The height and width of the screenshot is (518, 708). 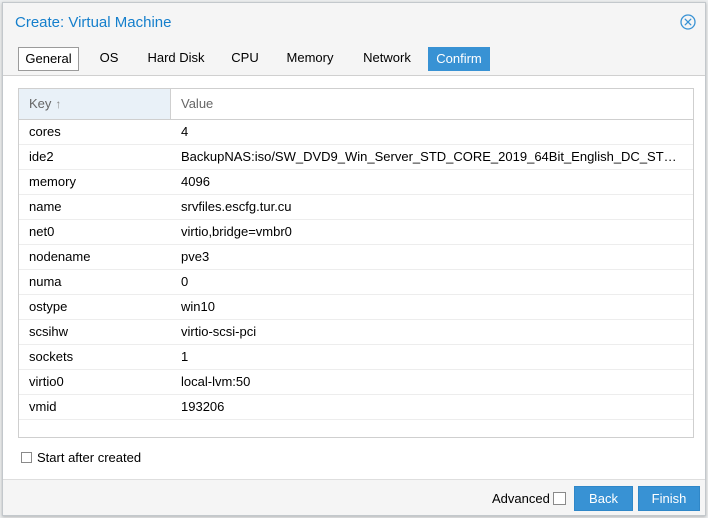 I want to click on arrow-up-icon: ↑, so click(x=58, y=104).